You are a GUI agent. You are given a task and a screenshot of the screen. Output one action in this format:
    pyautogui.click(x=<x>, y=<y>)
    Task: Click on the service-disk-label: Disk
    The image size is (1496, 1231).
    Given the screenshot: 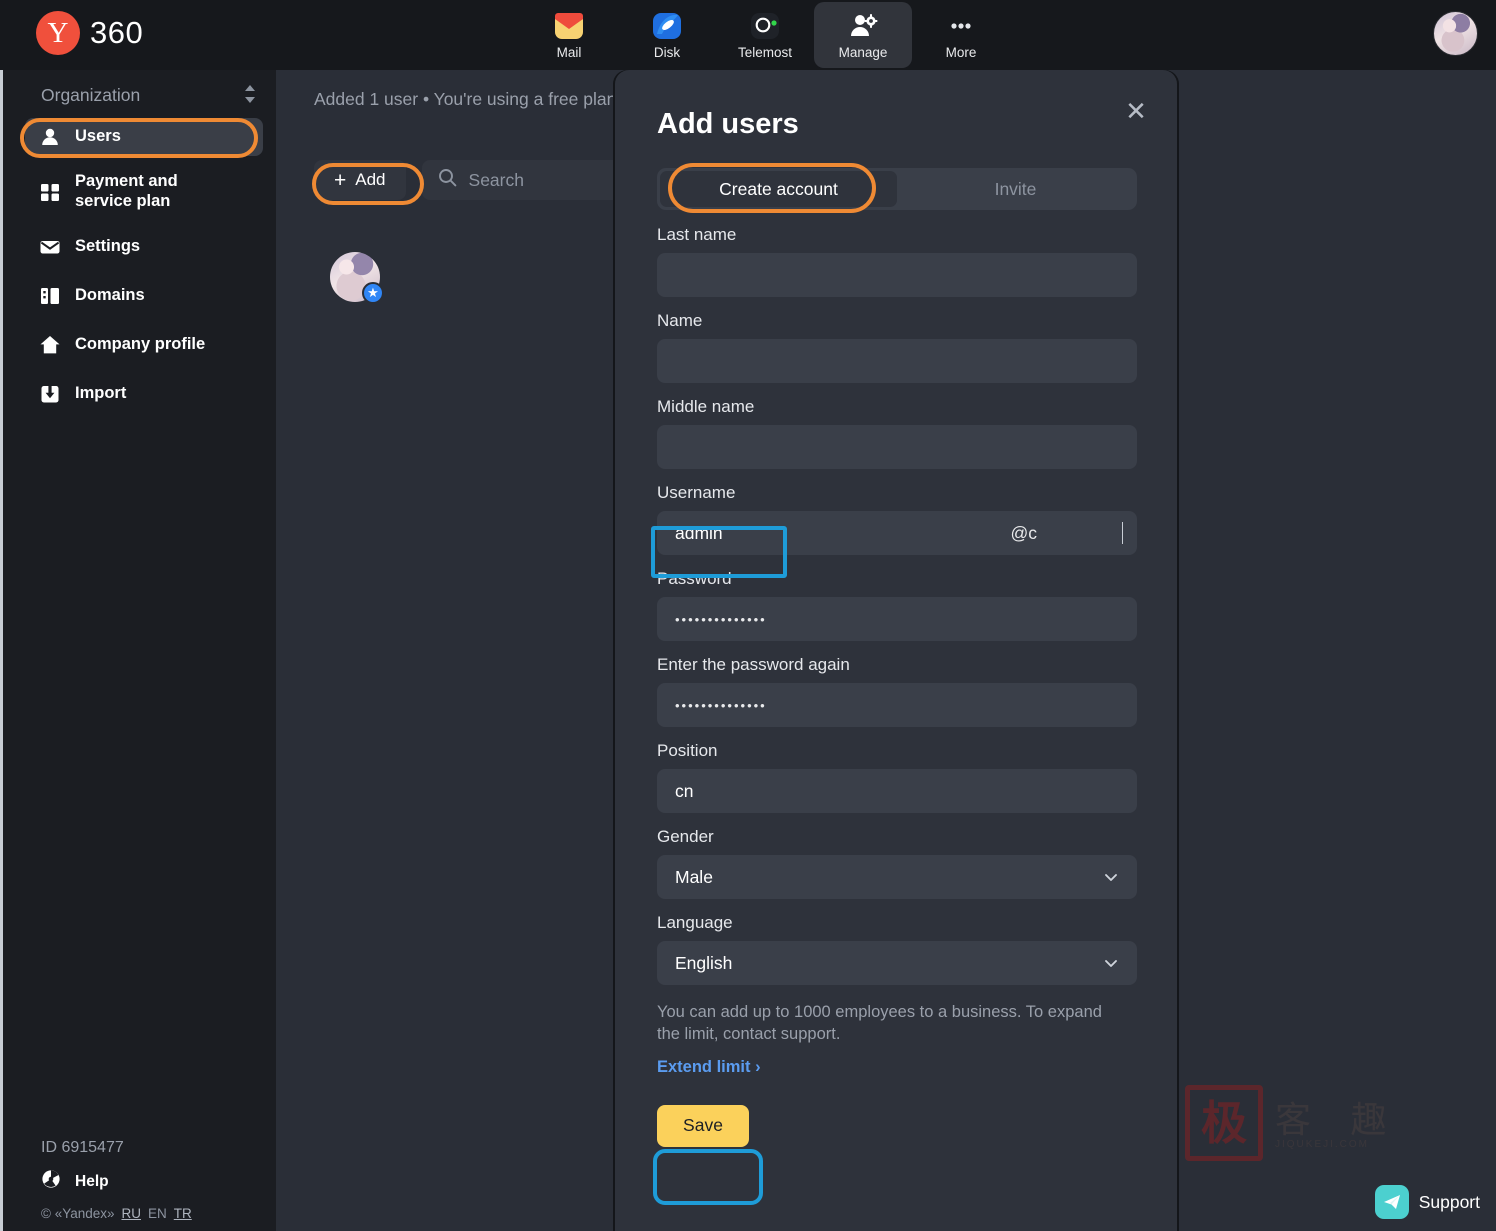 What is the action you would take?
    pyautogui.click(x=667, y=52)
    